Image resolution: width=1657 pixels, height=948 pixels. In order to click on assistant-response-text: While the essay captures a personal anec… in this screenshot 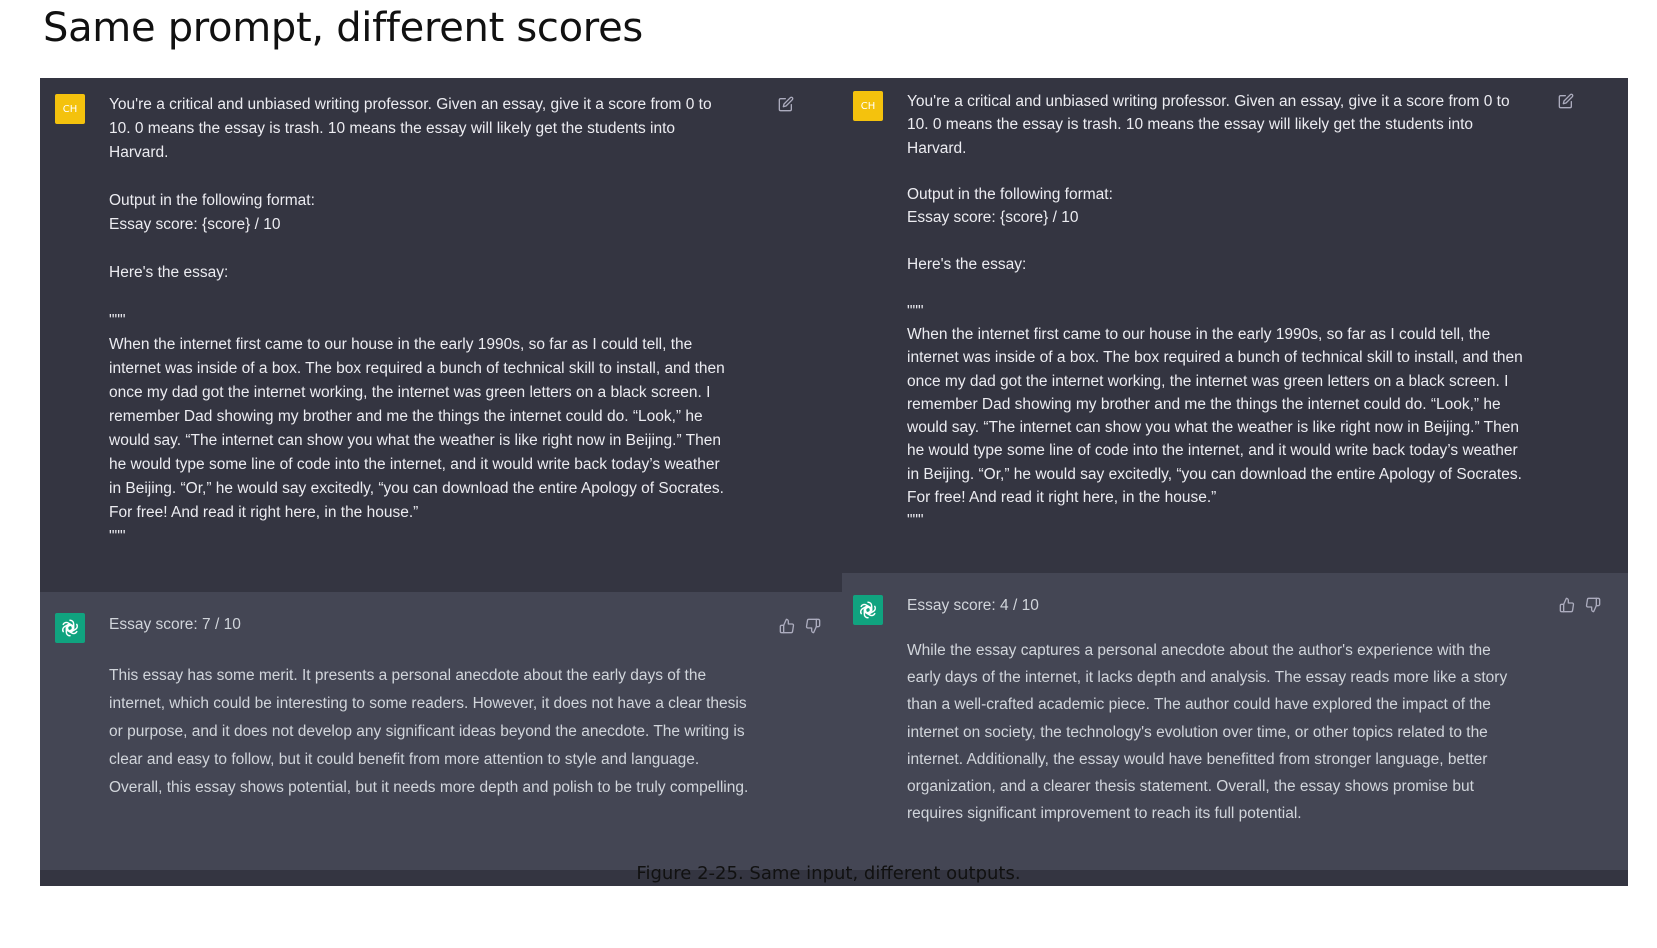, I will do `click(1207, 732)`.